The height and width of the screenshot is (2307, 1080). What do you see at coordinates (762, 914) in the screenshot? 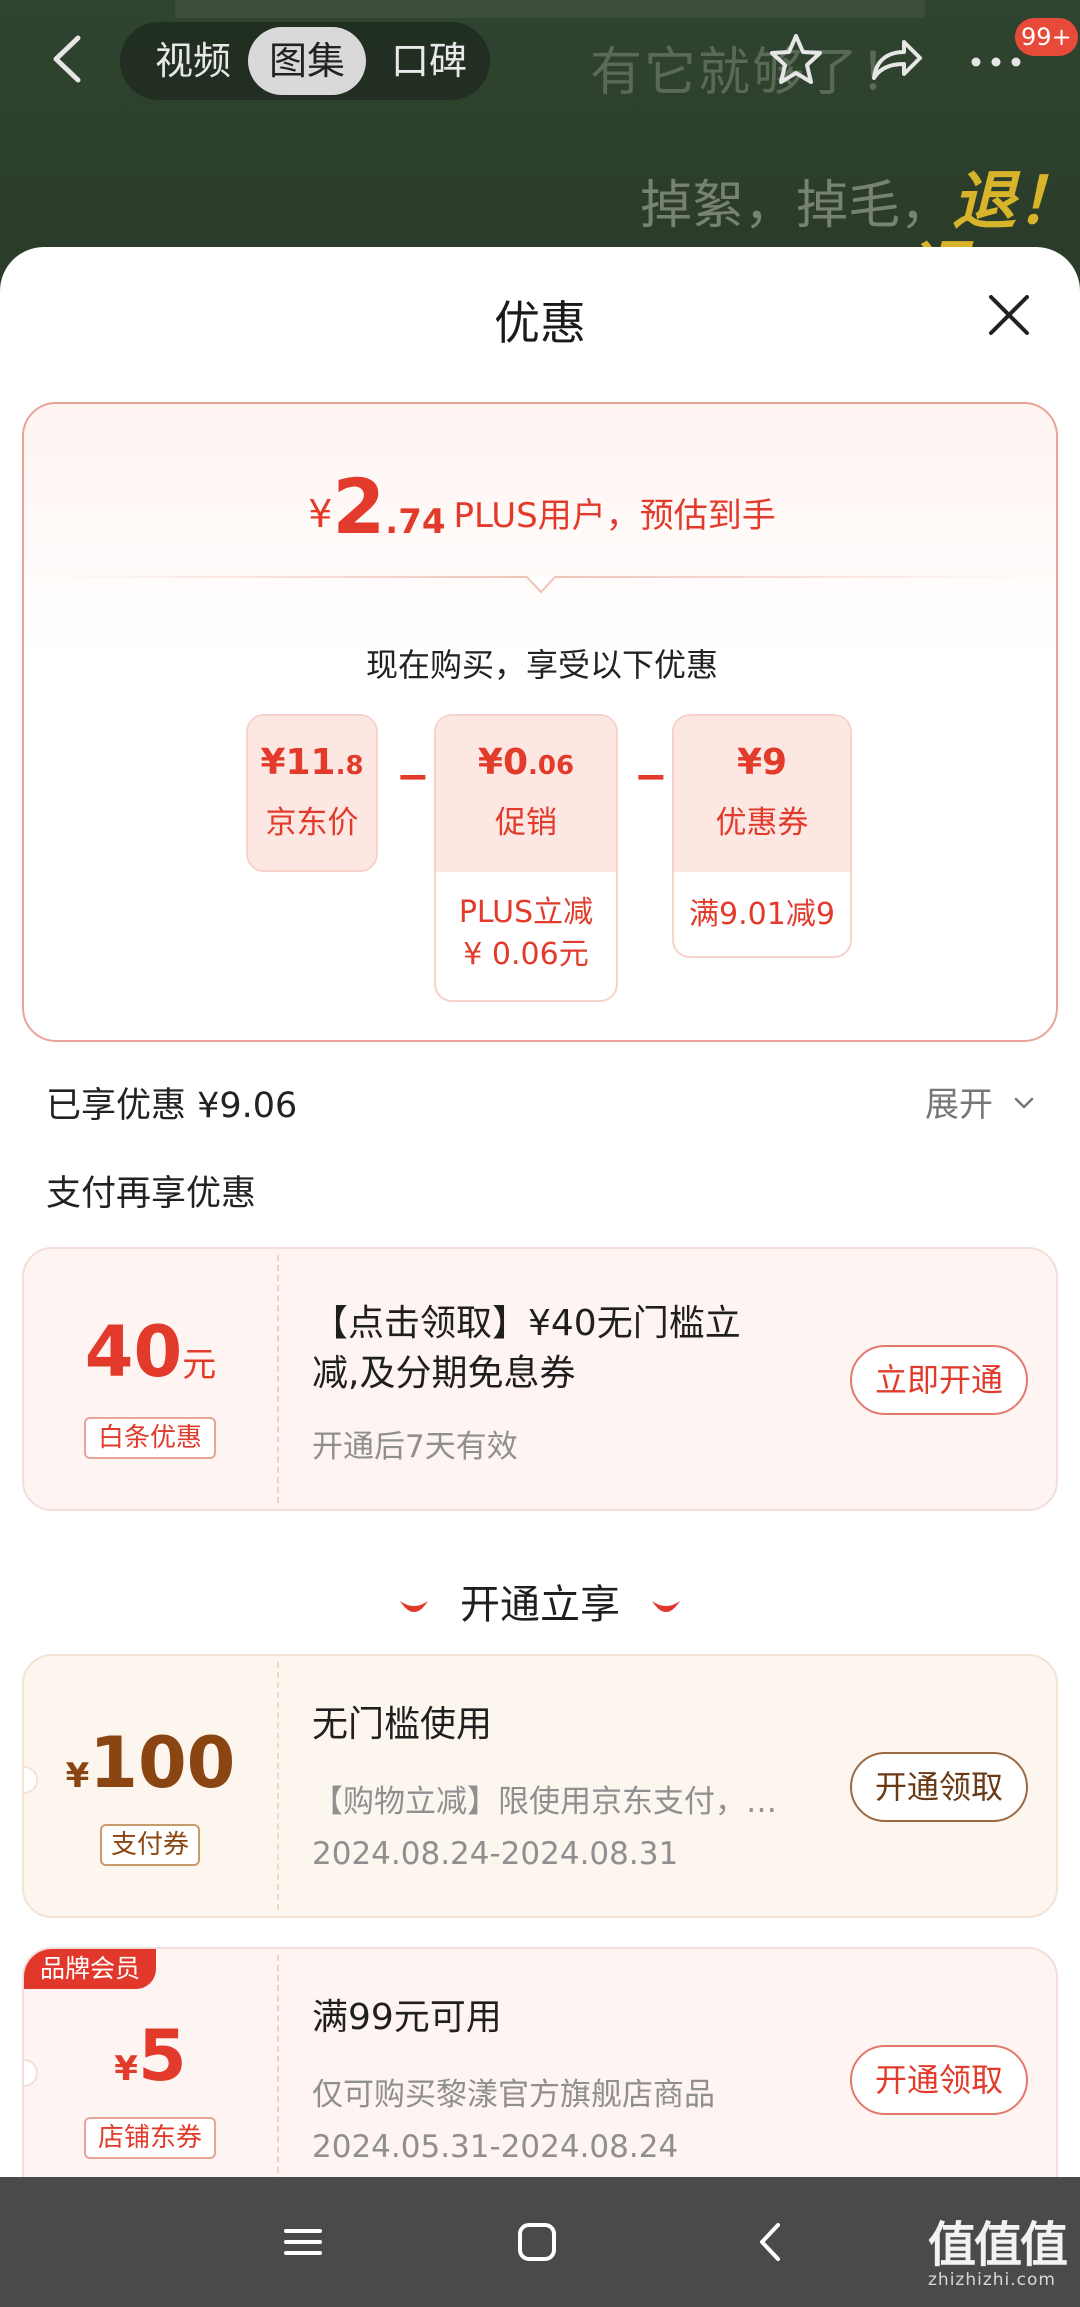
I see `coupon-detail: 满9.01减9` at bounding box center [762, 914].